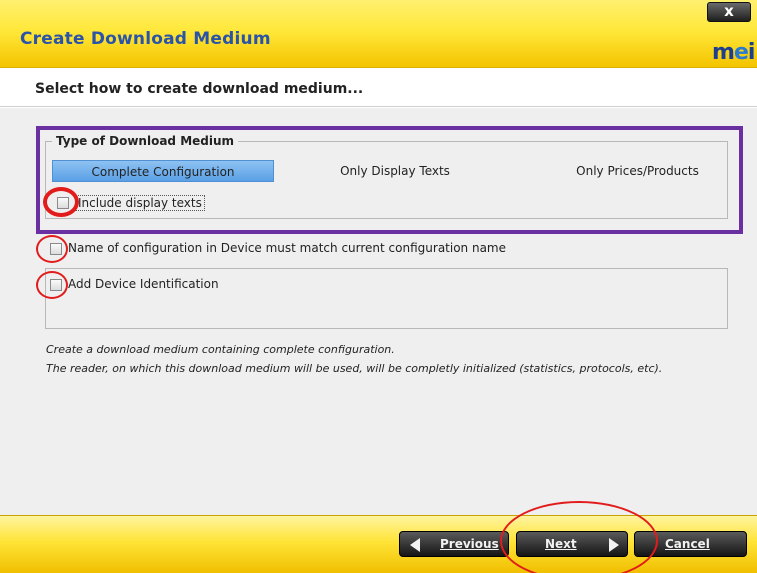  I want to click on previous-button-label: Previous, so click(469, 544).